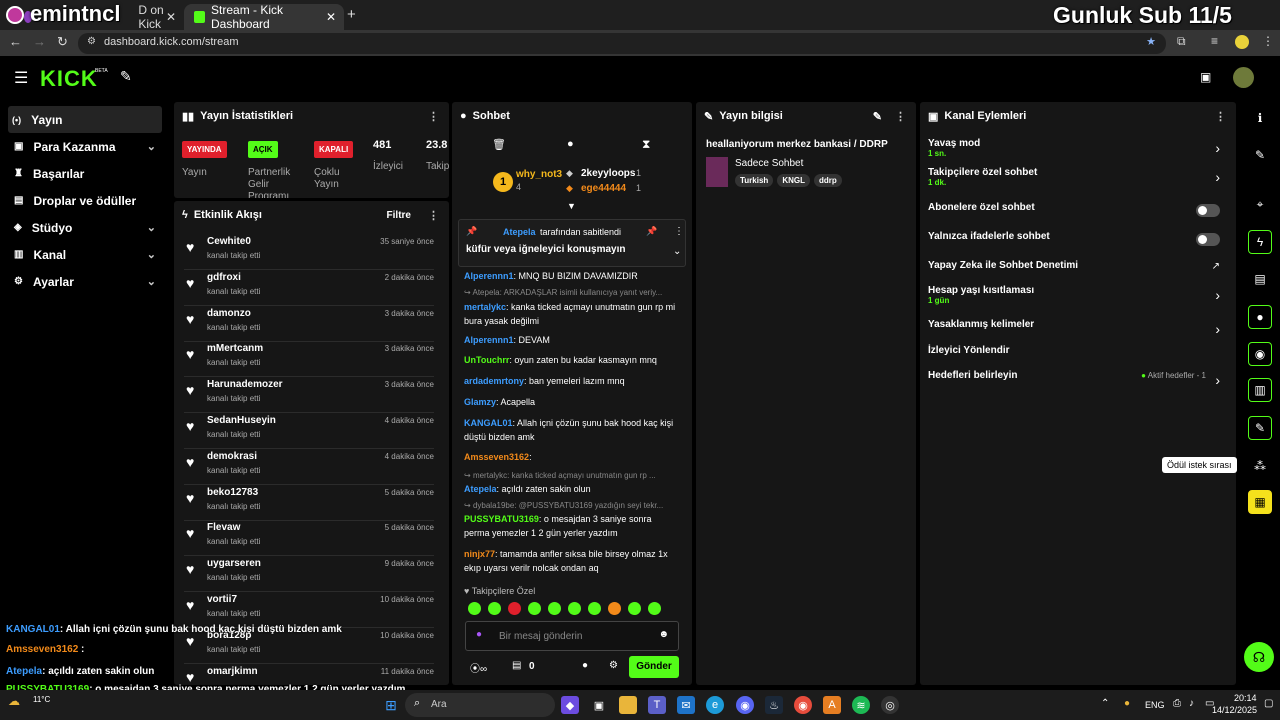 The height and width of the screenshot is (720, 1280). I want to click on send-button: Gönder, so click(654, 667).